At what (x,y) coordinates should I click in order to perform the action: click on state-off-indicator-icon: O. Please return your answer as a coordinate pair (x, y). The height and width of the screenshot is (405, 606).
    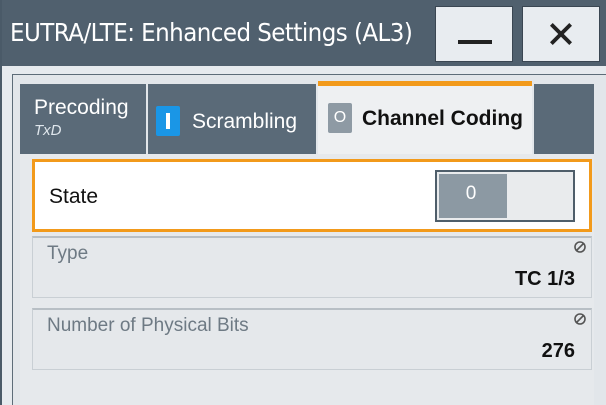
    Looking at the image, I should click on (340, 118).